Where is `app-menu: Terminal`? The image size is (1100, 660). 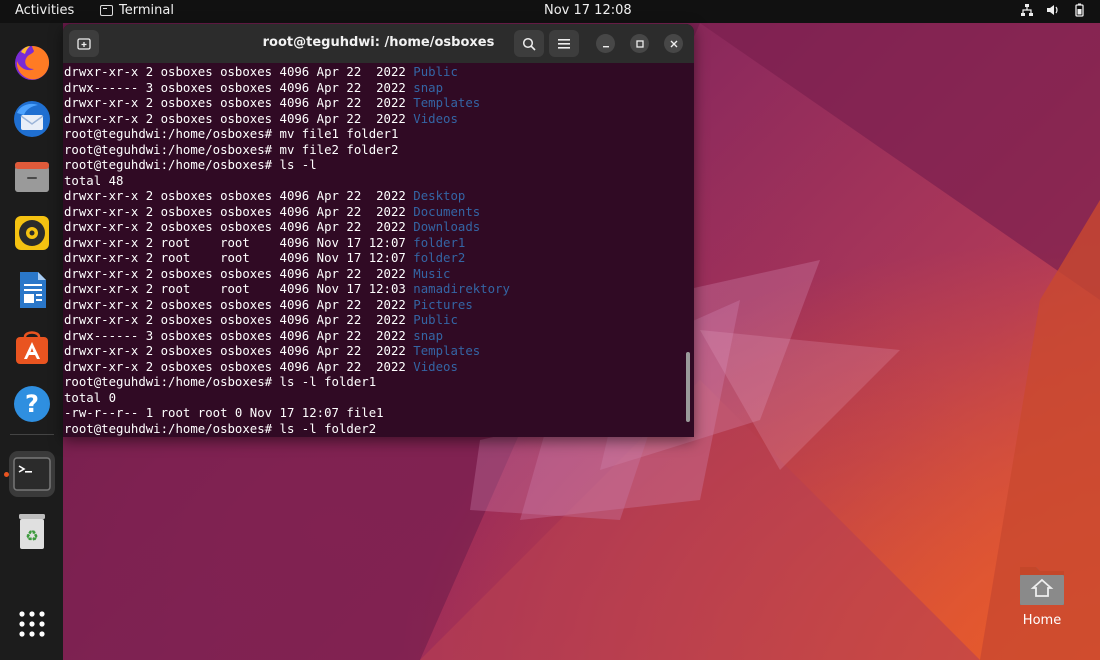
app-menu: Terminal is located at coordinates (137, 10).